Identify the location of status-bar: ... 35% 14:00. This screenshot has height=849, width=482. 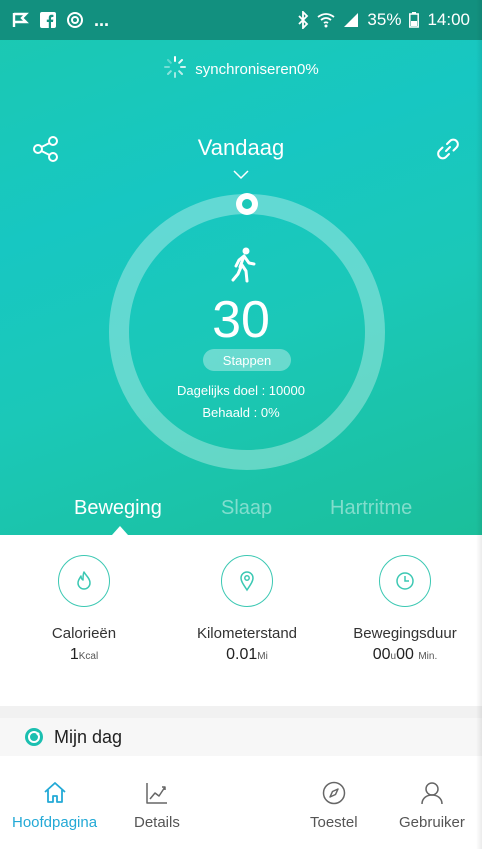
(241, 20).